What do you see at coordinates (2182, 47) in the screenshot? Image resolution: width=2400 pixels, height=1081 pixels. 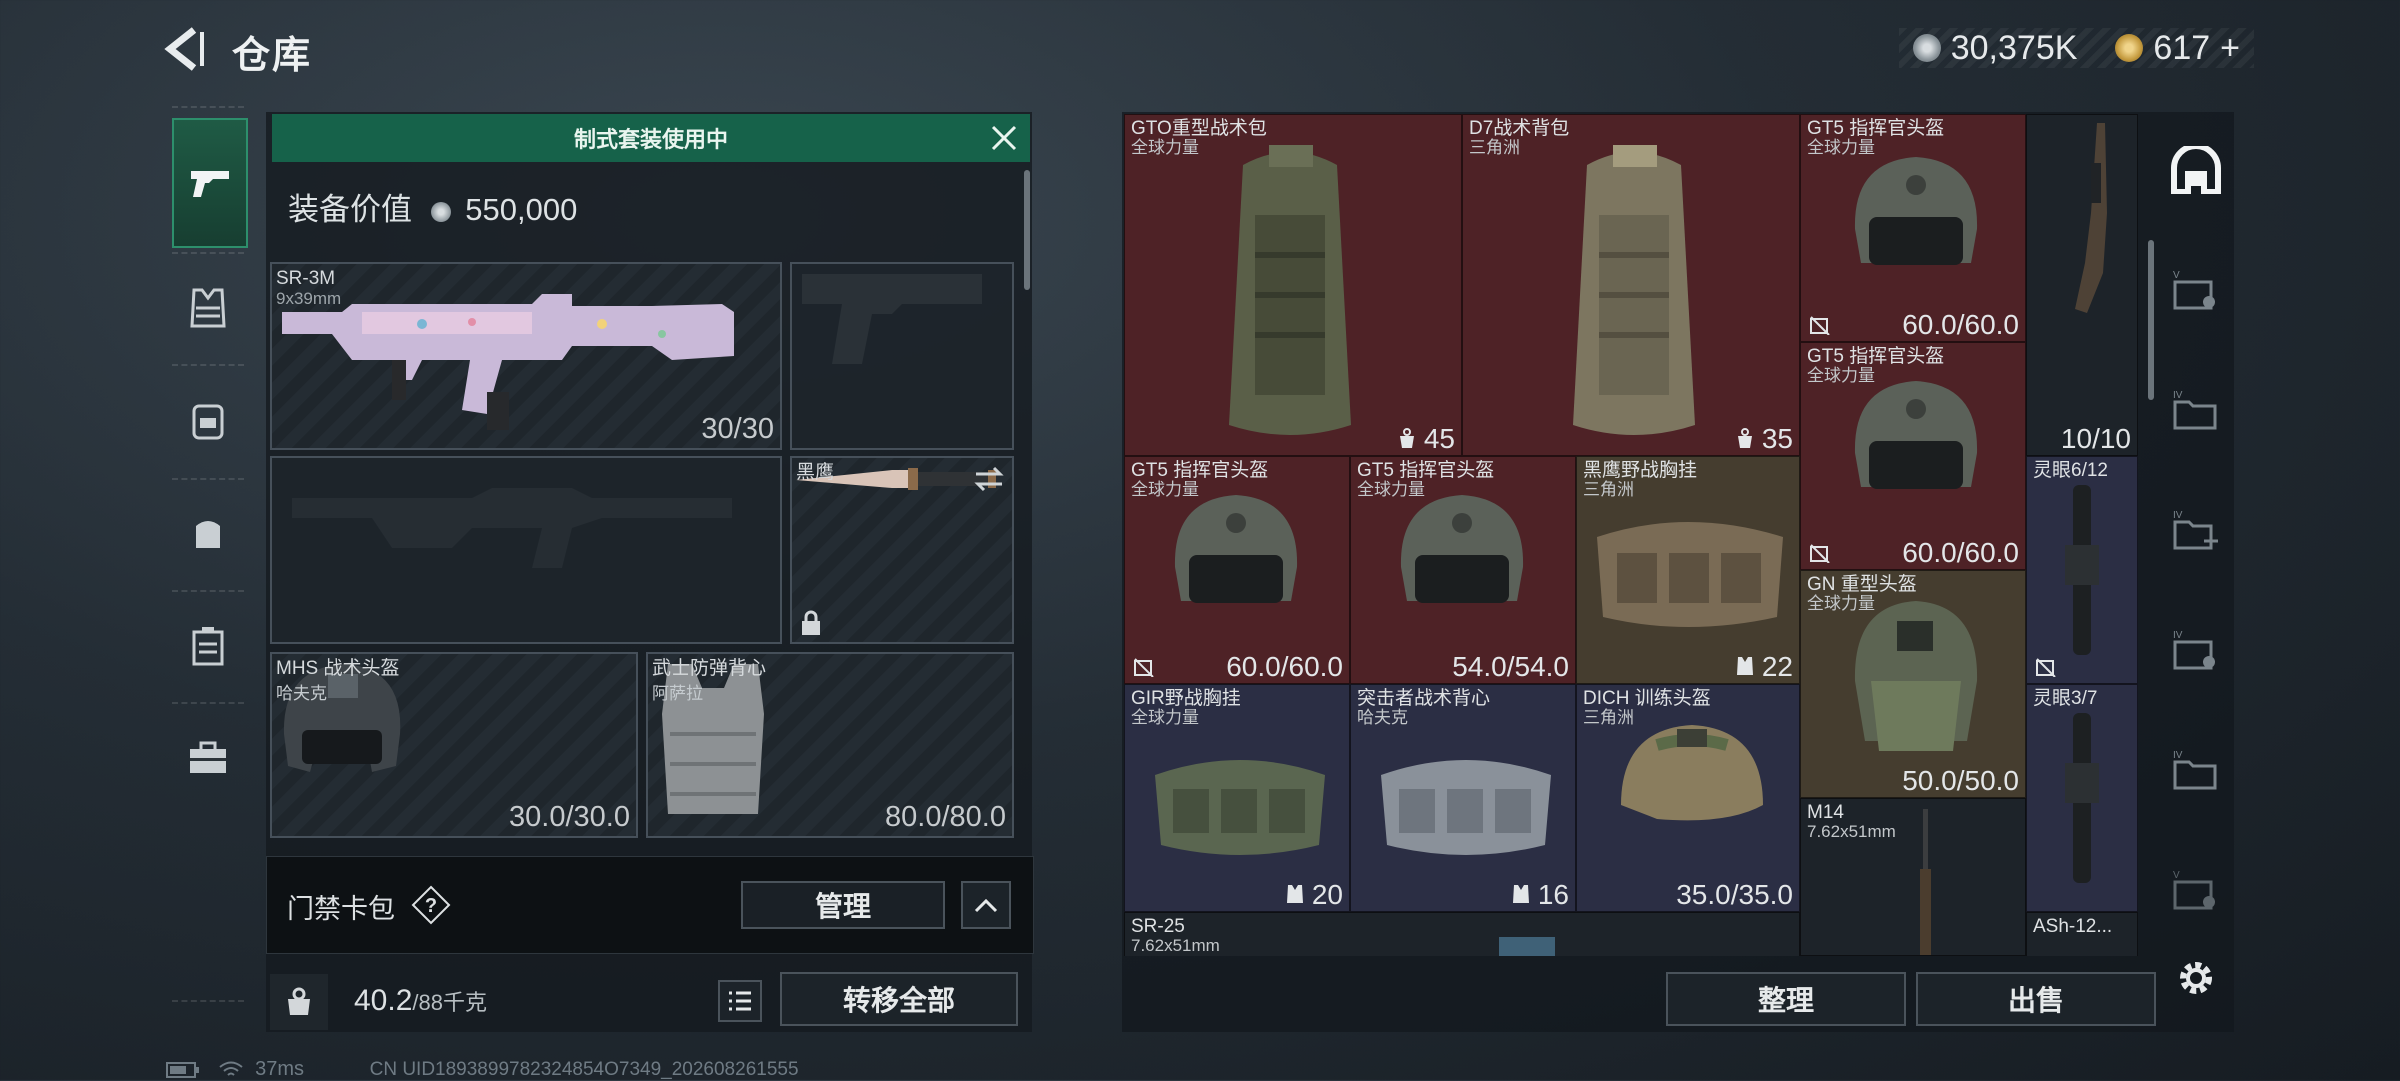 I see `currency-premium: 617` at bounding box center [2182, 47].